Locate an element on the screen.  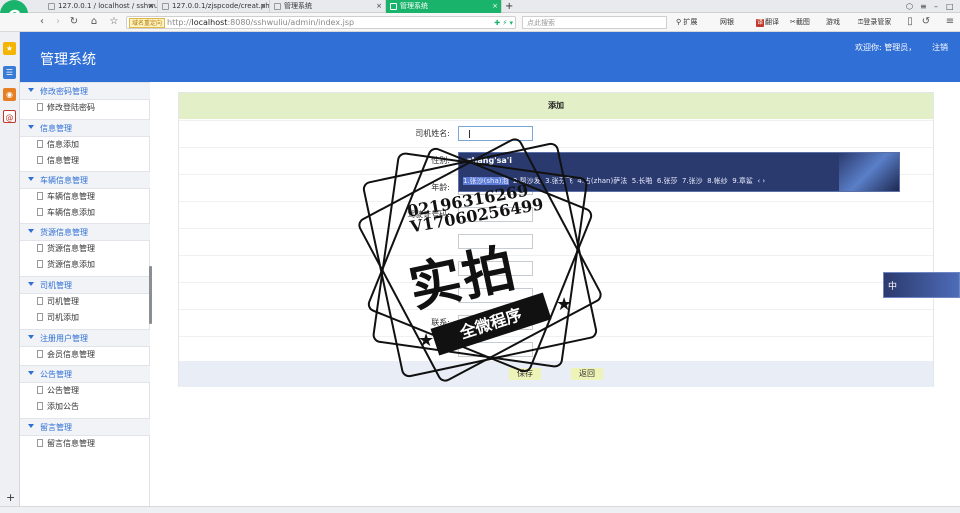
sidebar-item-change-password: 修改登陆密码 is located at coordinates (85, 108).